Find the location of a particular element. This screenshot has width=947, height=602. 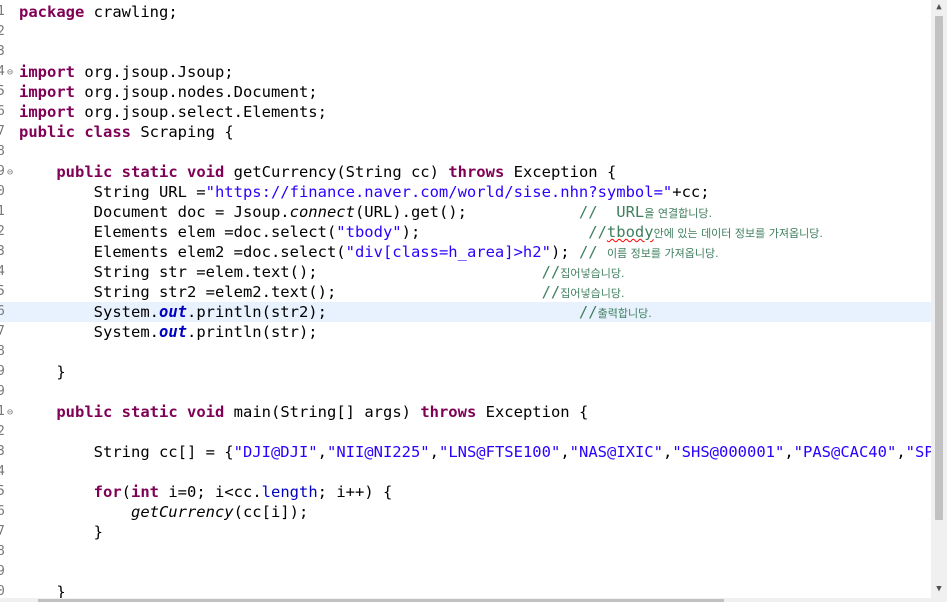

code-text: ; i++) { is located at coordinates (355, 492).